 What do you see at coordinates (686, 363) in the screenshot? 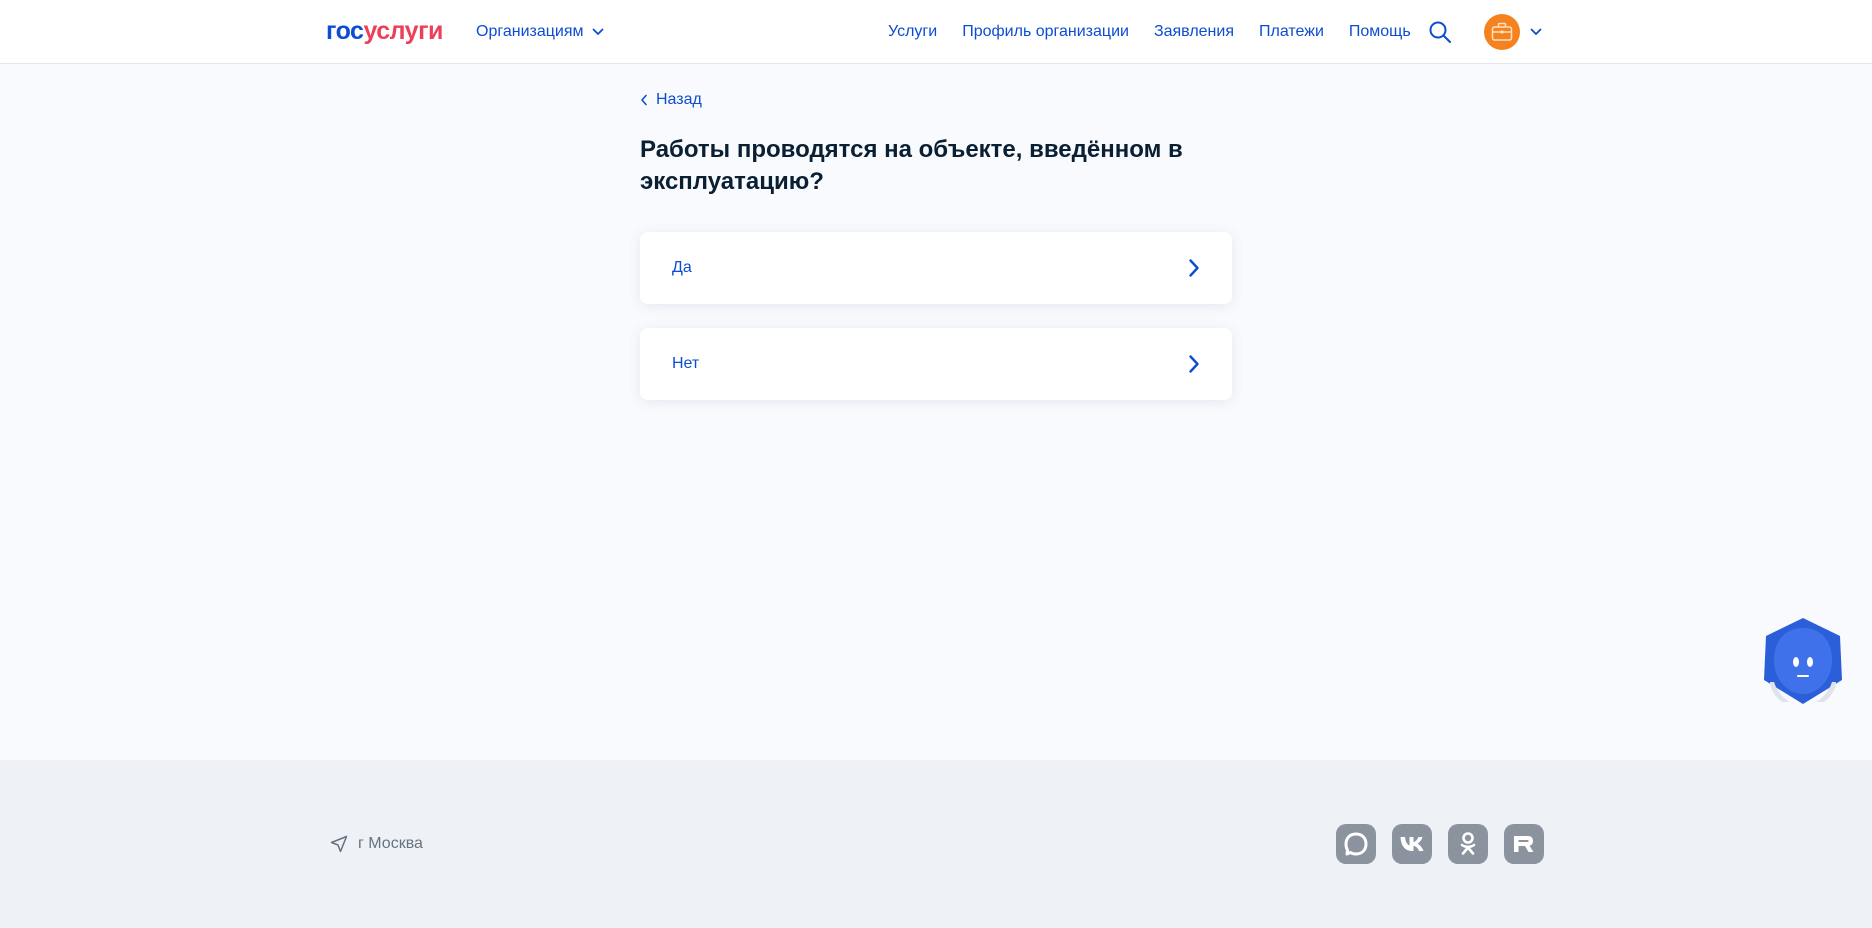
I see `answer-option-label: Нет` at bounding box center [686, 363].